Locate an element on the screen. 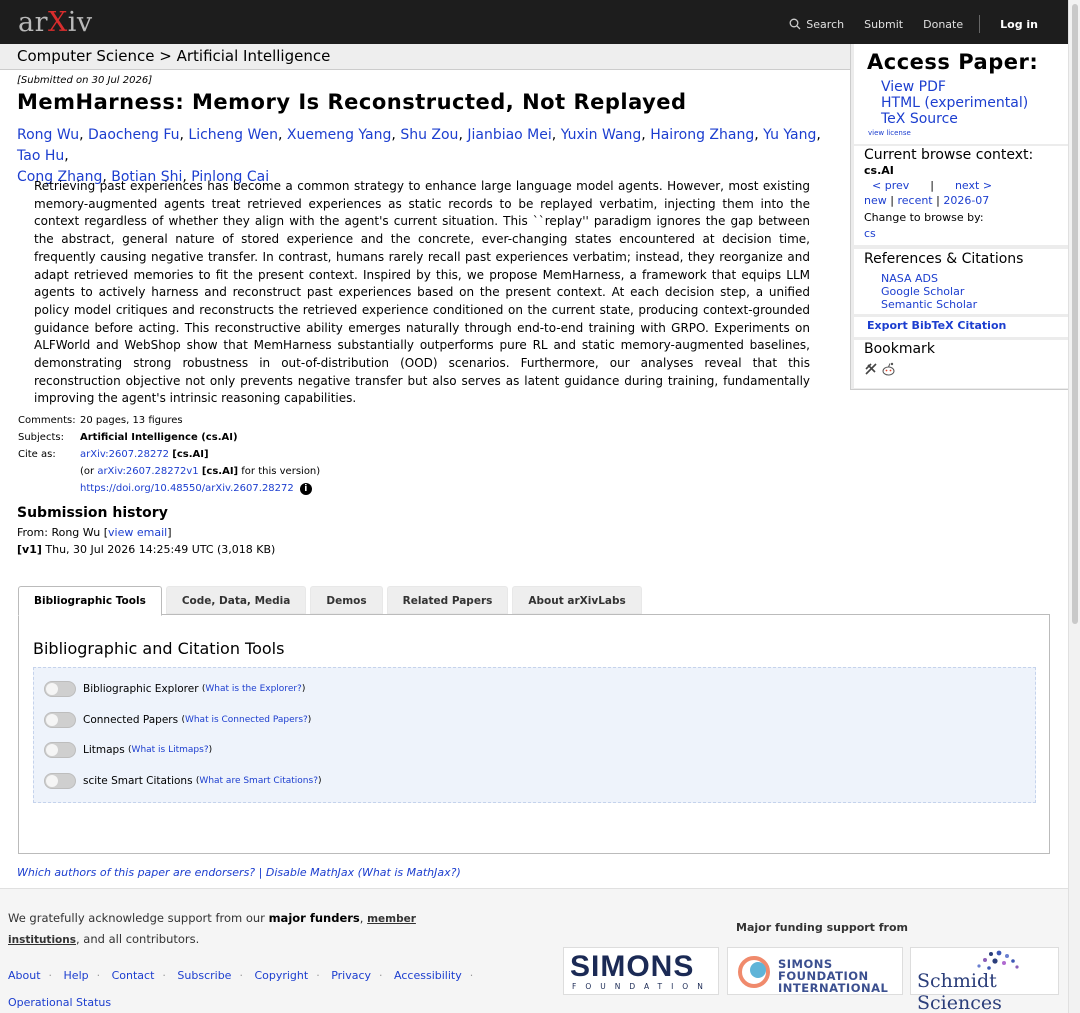 The width and height of the screenshot is (1080, 1013). comments-label: Comments: is located at coordinates (47, 420).